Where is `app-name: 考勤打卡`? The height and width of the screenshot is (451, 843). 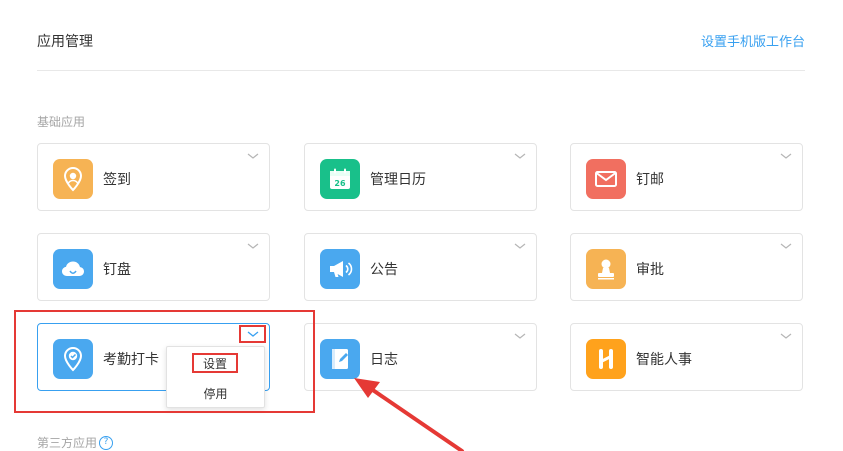
app-name: 考勤打卡 is located at coordinates (131, 360).